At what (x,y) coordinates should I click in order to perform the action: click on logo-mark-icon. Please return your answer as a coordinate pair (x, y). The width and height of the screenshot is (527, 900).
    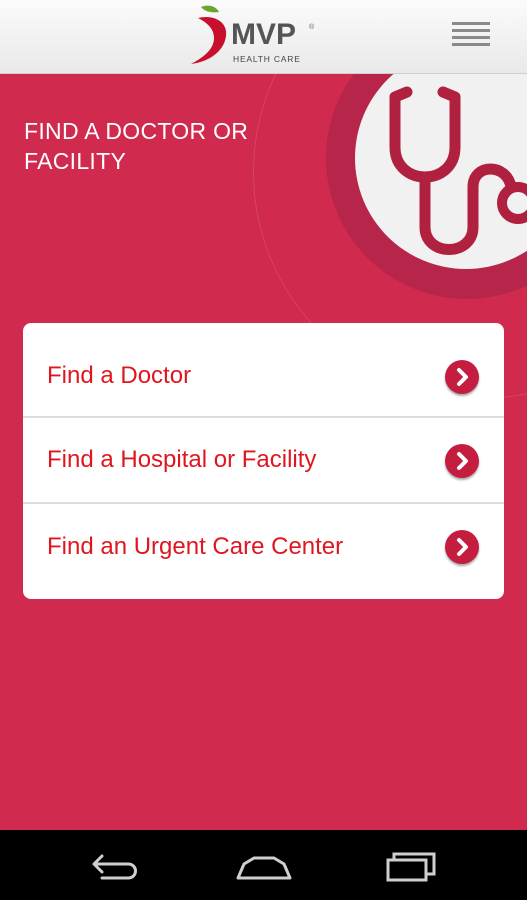
    Looking at the image, I should click on (209, 34).